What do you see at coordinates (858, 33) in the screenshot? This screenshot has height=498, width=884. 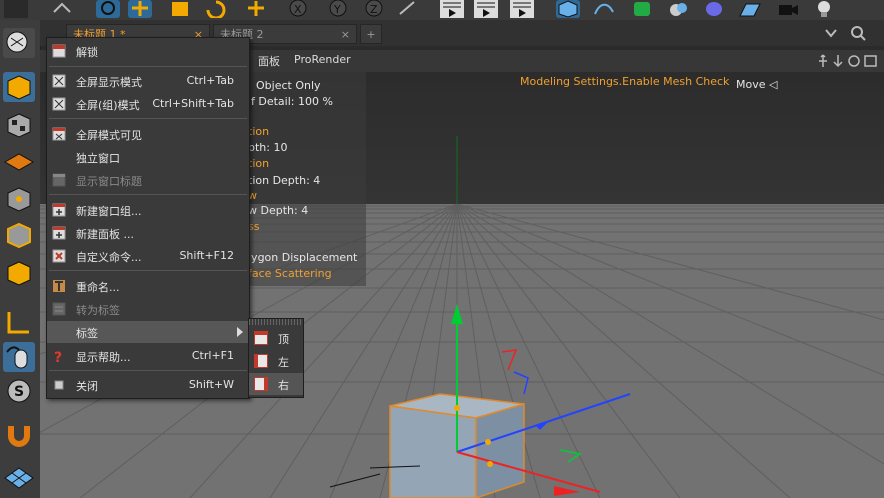 I see `search-icon` at bounding box center [858, 33].